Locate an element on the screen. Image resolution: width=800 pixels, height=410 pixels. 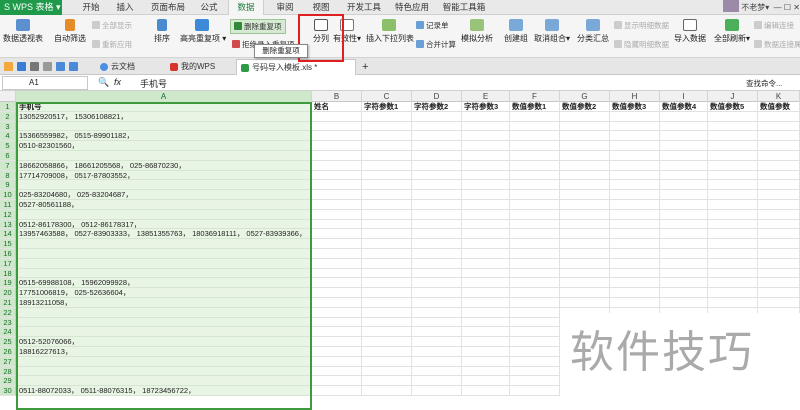
cell-a: 17751006819， 025-52636604， is located at coordinates (164, 293).